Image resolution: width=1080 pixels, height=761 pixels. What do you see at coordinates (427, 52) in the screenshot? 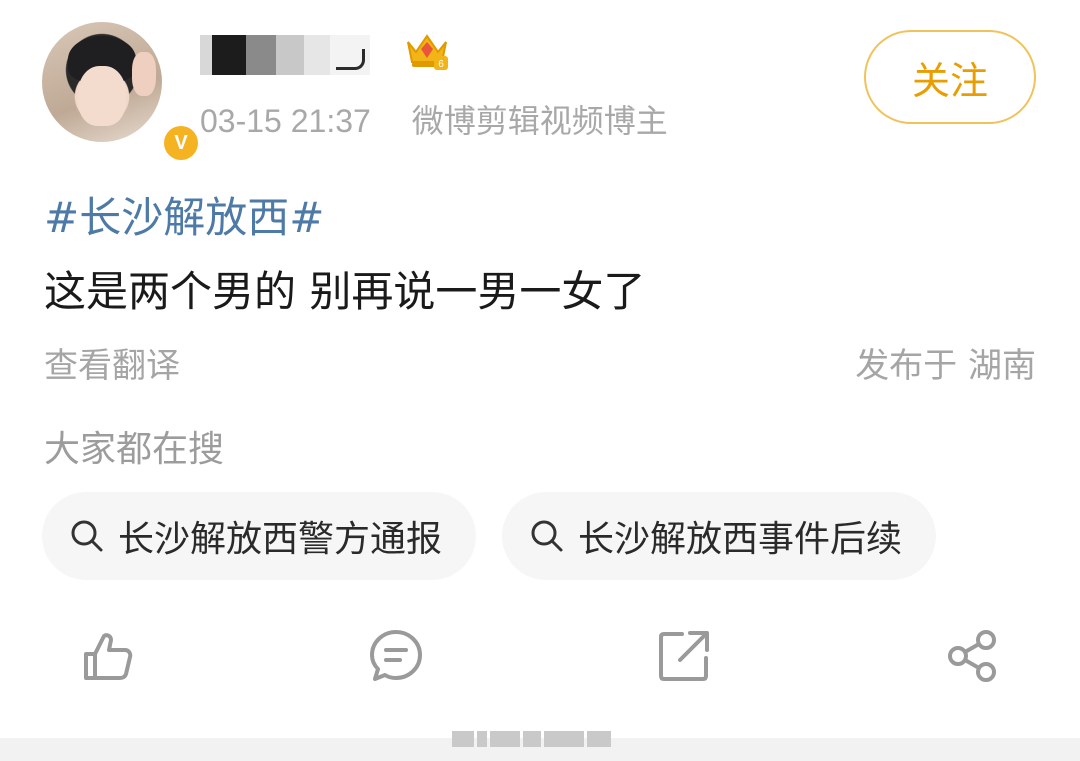
I see `crown-level-icon: 6` at bounding box center [427, 52].